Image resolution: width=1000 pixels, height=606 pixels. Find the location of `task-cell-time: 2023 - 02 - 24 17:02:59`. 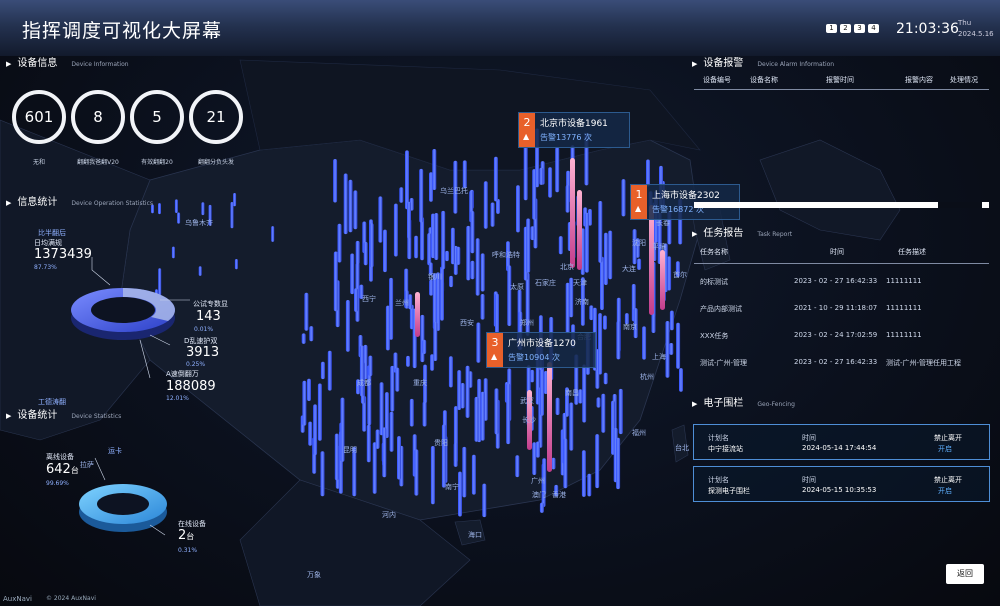

task-cell-time: 2023 - 02 - 24 17:02:59 is located at coordinates (836, 335).